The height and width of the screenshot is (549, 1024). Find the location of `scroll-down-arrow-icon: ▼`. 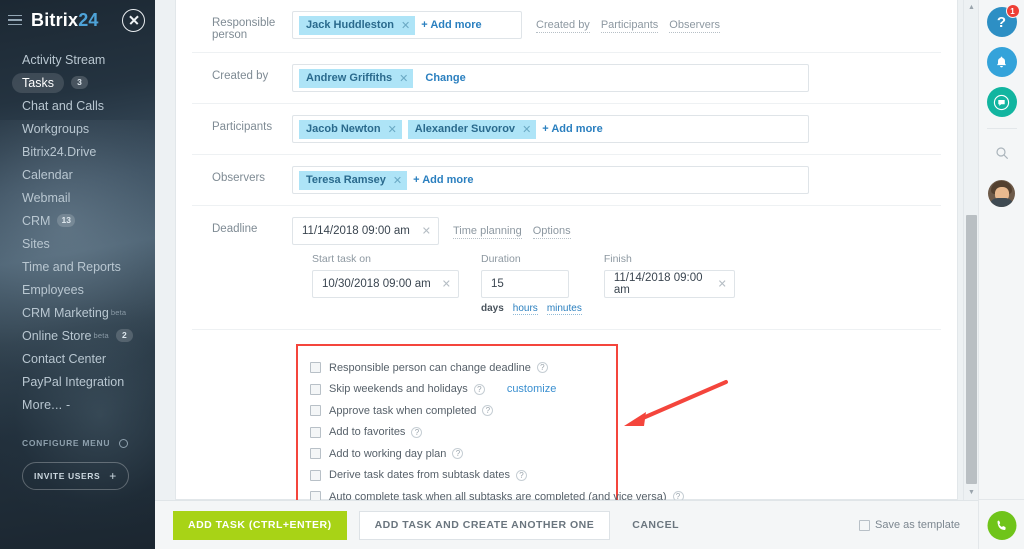

scroll-down-arrow-icon: ▼ is located at coordinates (971, 492).